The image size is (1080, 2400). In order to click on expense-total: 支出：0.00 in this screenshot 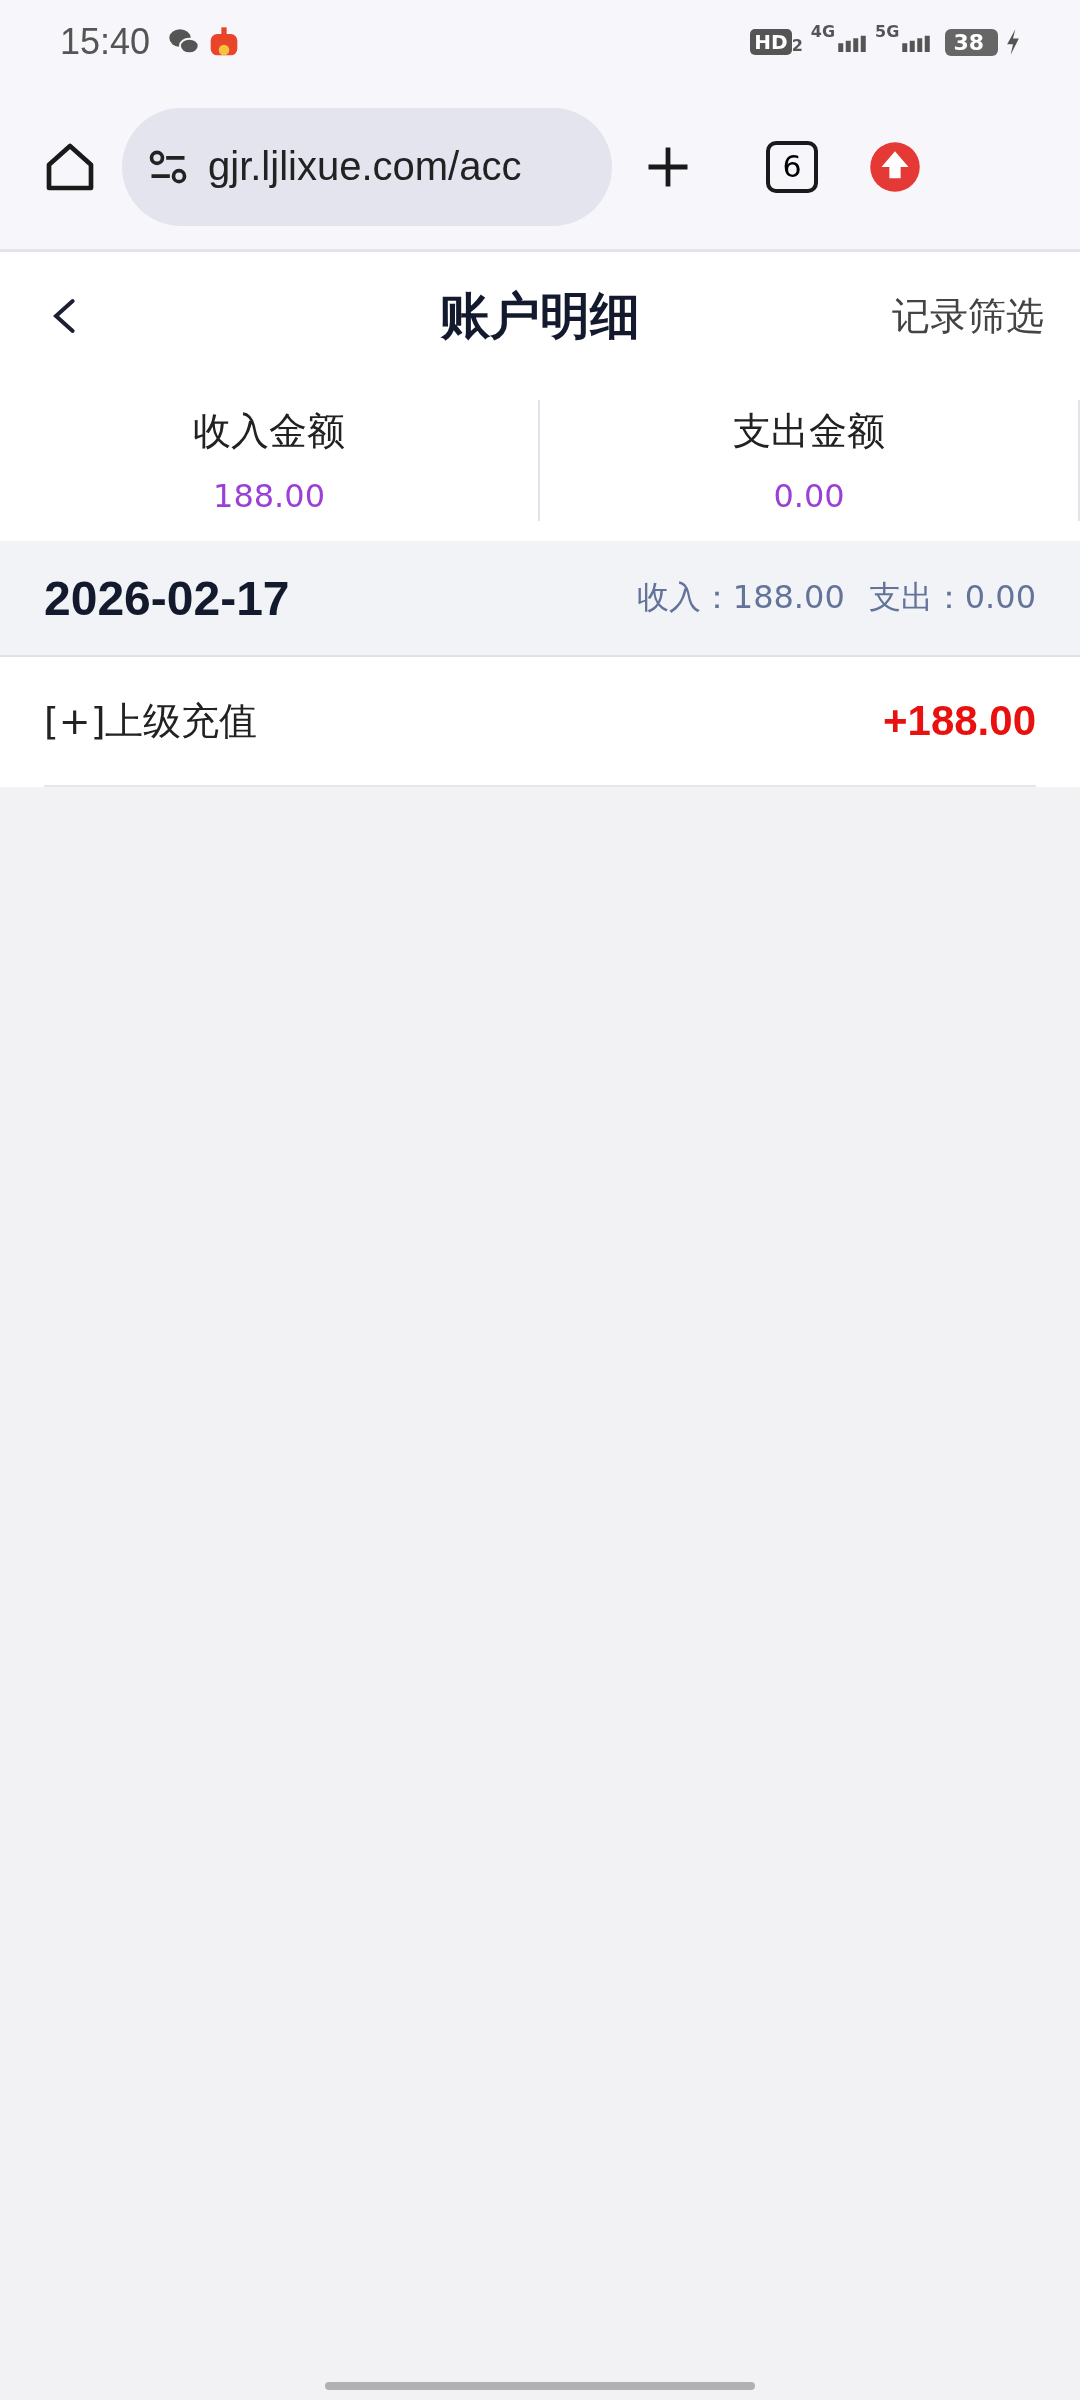, I will do `click(952, 597)`.